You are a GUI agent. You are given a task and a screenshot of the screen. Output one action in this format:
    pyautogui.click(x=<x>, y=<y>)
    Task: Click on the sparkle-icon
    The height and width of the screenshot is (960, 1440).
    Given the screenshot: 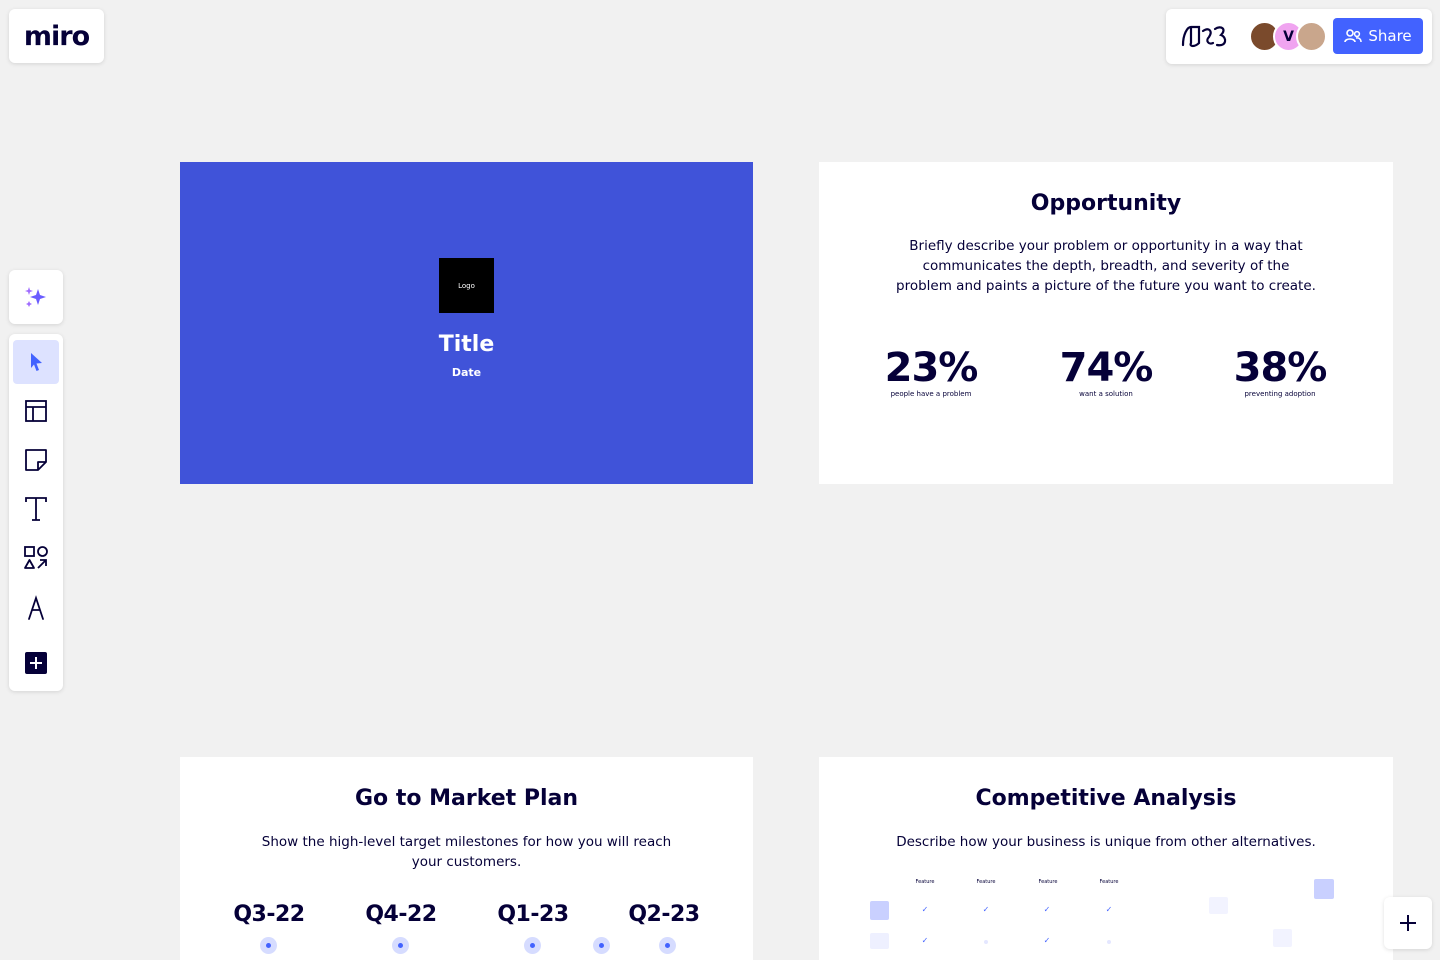 What is the action you would take?
    pyautogui.click(x=35, y=297)
    